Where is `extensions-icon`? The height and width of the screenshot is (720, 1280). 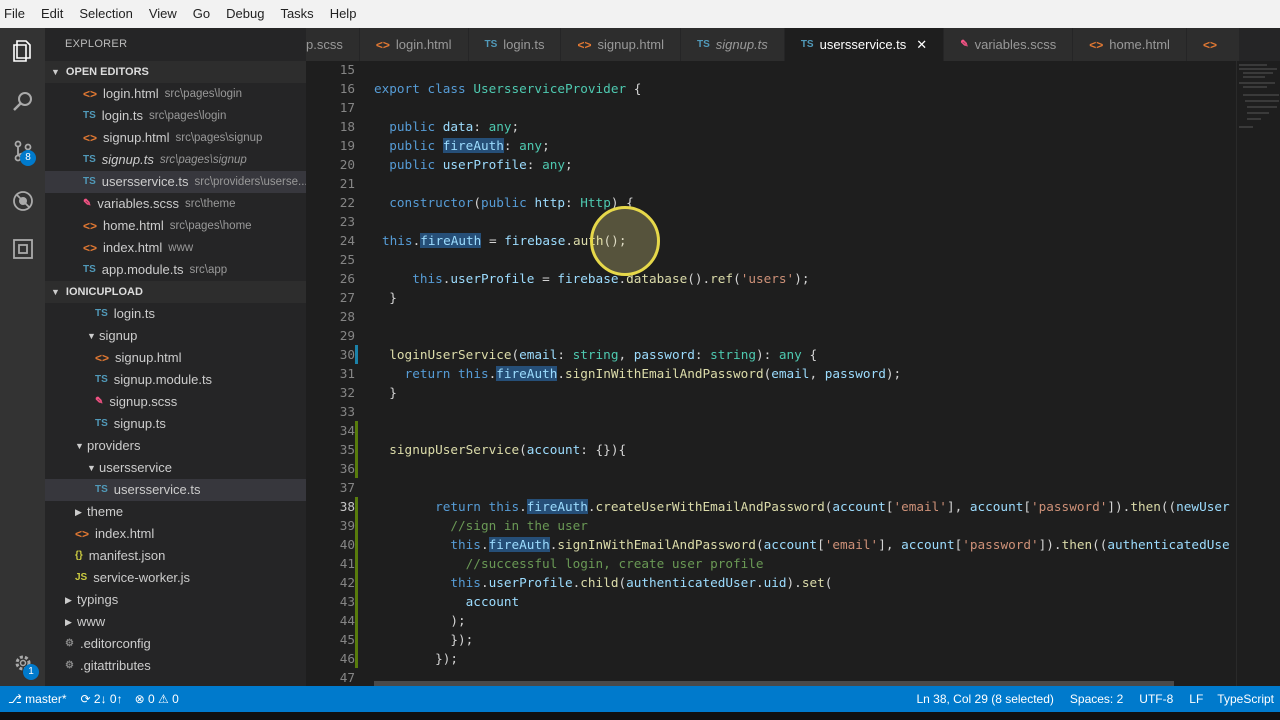
extensions-icon is located at coordinates (22, 248).